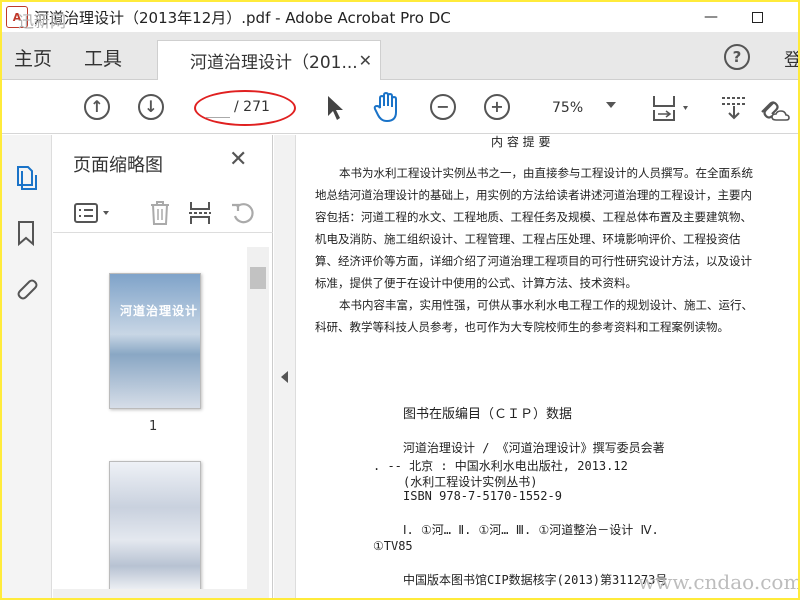 The width and height of the screenshot is (800, 600). What do you see at coordinates (27, 366) in the screenshot?
I see `left-rail` at bounding box center [27, 366].